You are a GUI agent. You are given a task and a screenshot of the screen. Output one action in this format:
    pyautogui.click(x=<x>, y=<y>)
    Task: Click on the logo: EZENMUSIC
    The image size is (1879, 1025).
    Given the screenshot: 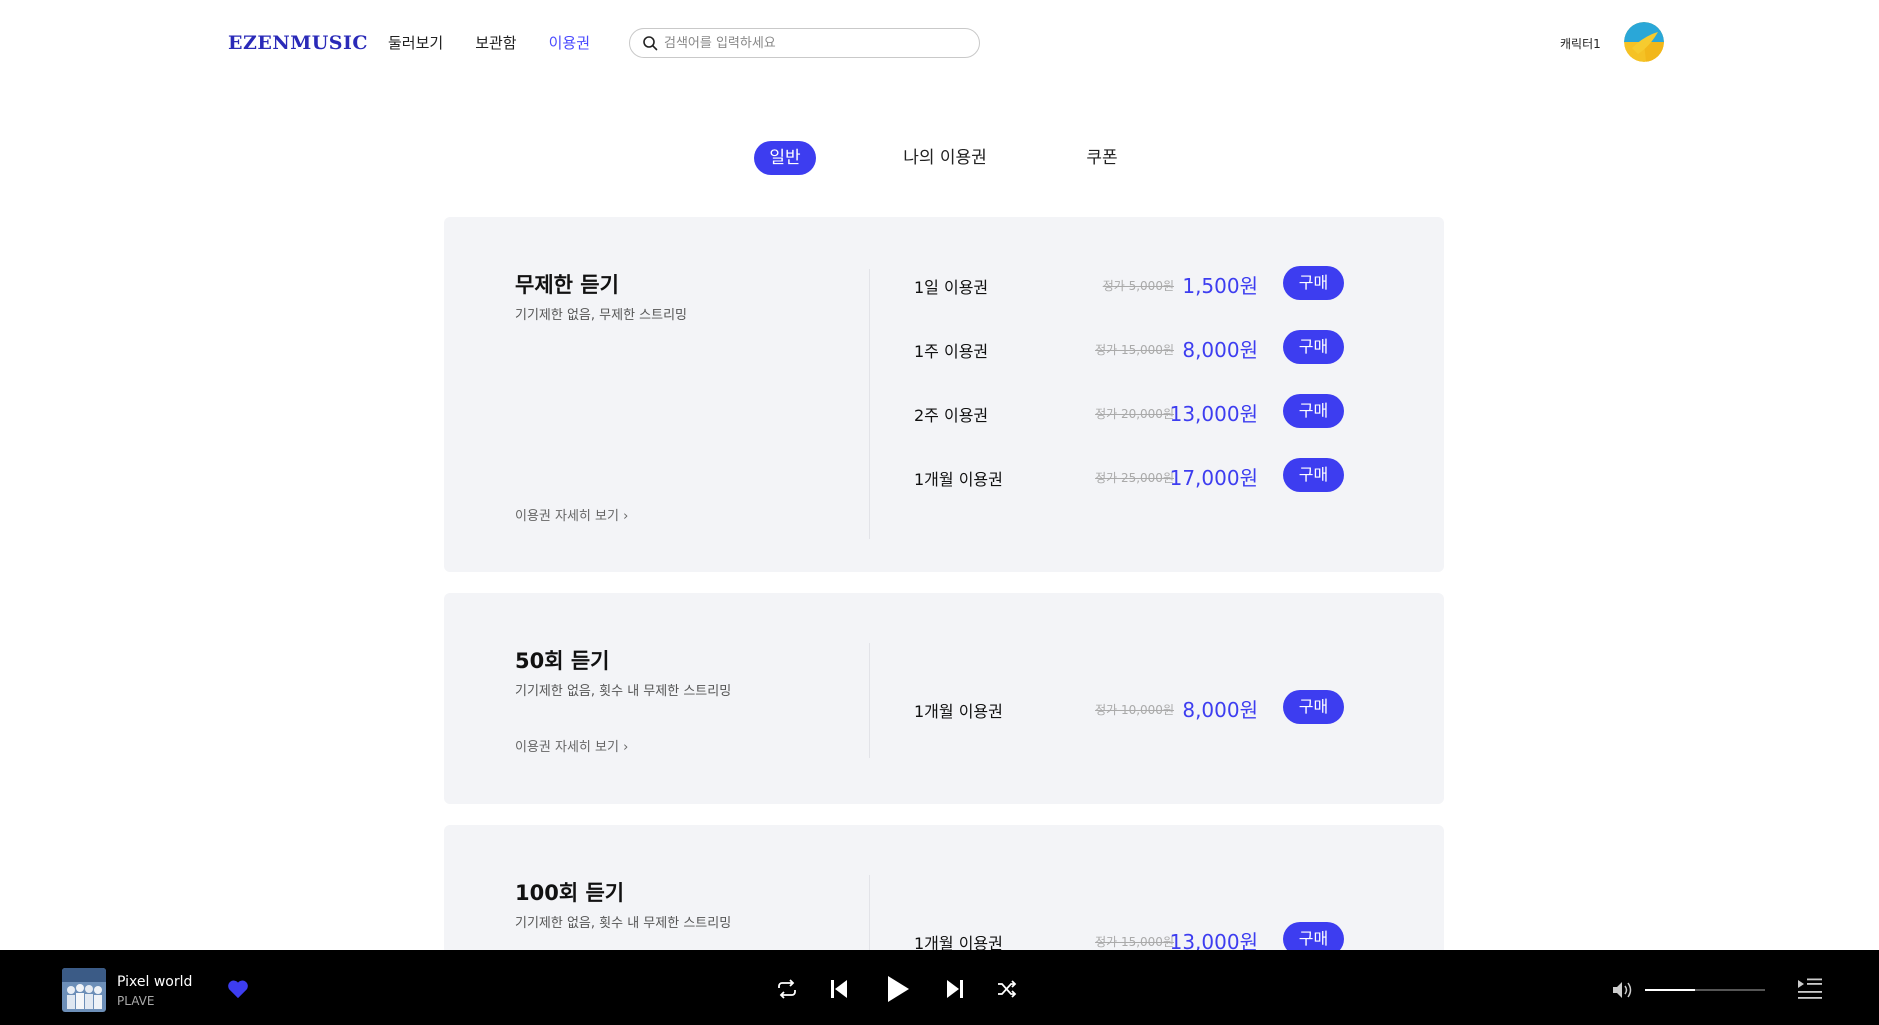 What is the action you would take?
    pyautogui.click(x=298, y=43)
    